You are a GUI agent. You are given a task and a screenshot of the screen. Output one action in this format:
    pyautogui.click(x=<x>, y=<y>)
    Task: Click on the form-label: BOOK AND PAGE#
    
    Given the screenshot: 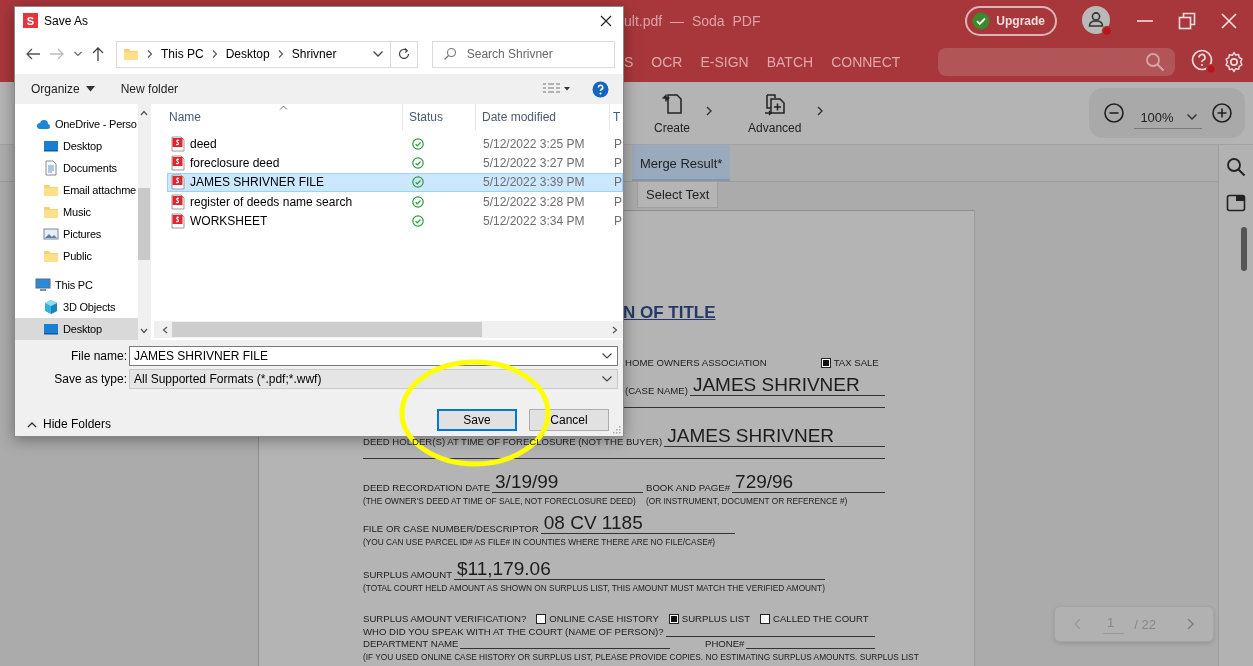 What is the action you would take?
    pyautogui.click(x=688, y=487)
    